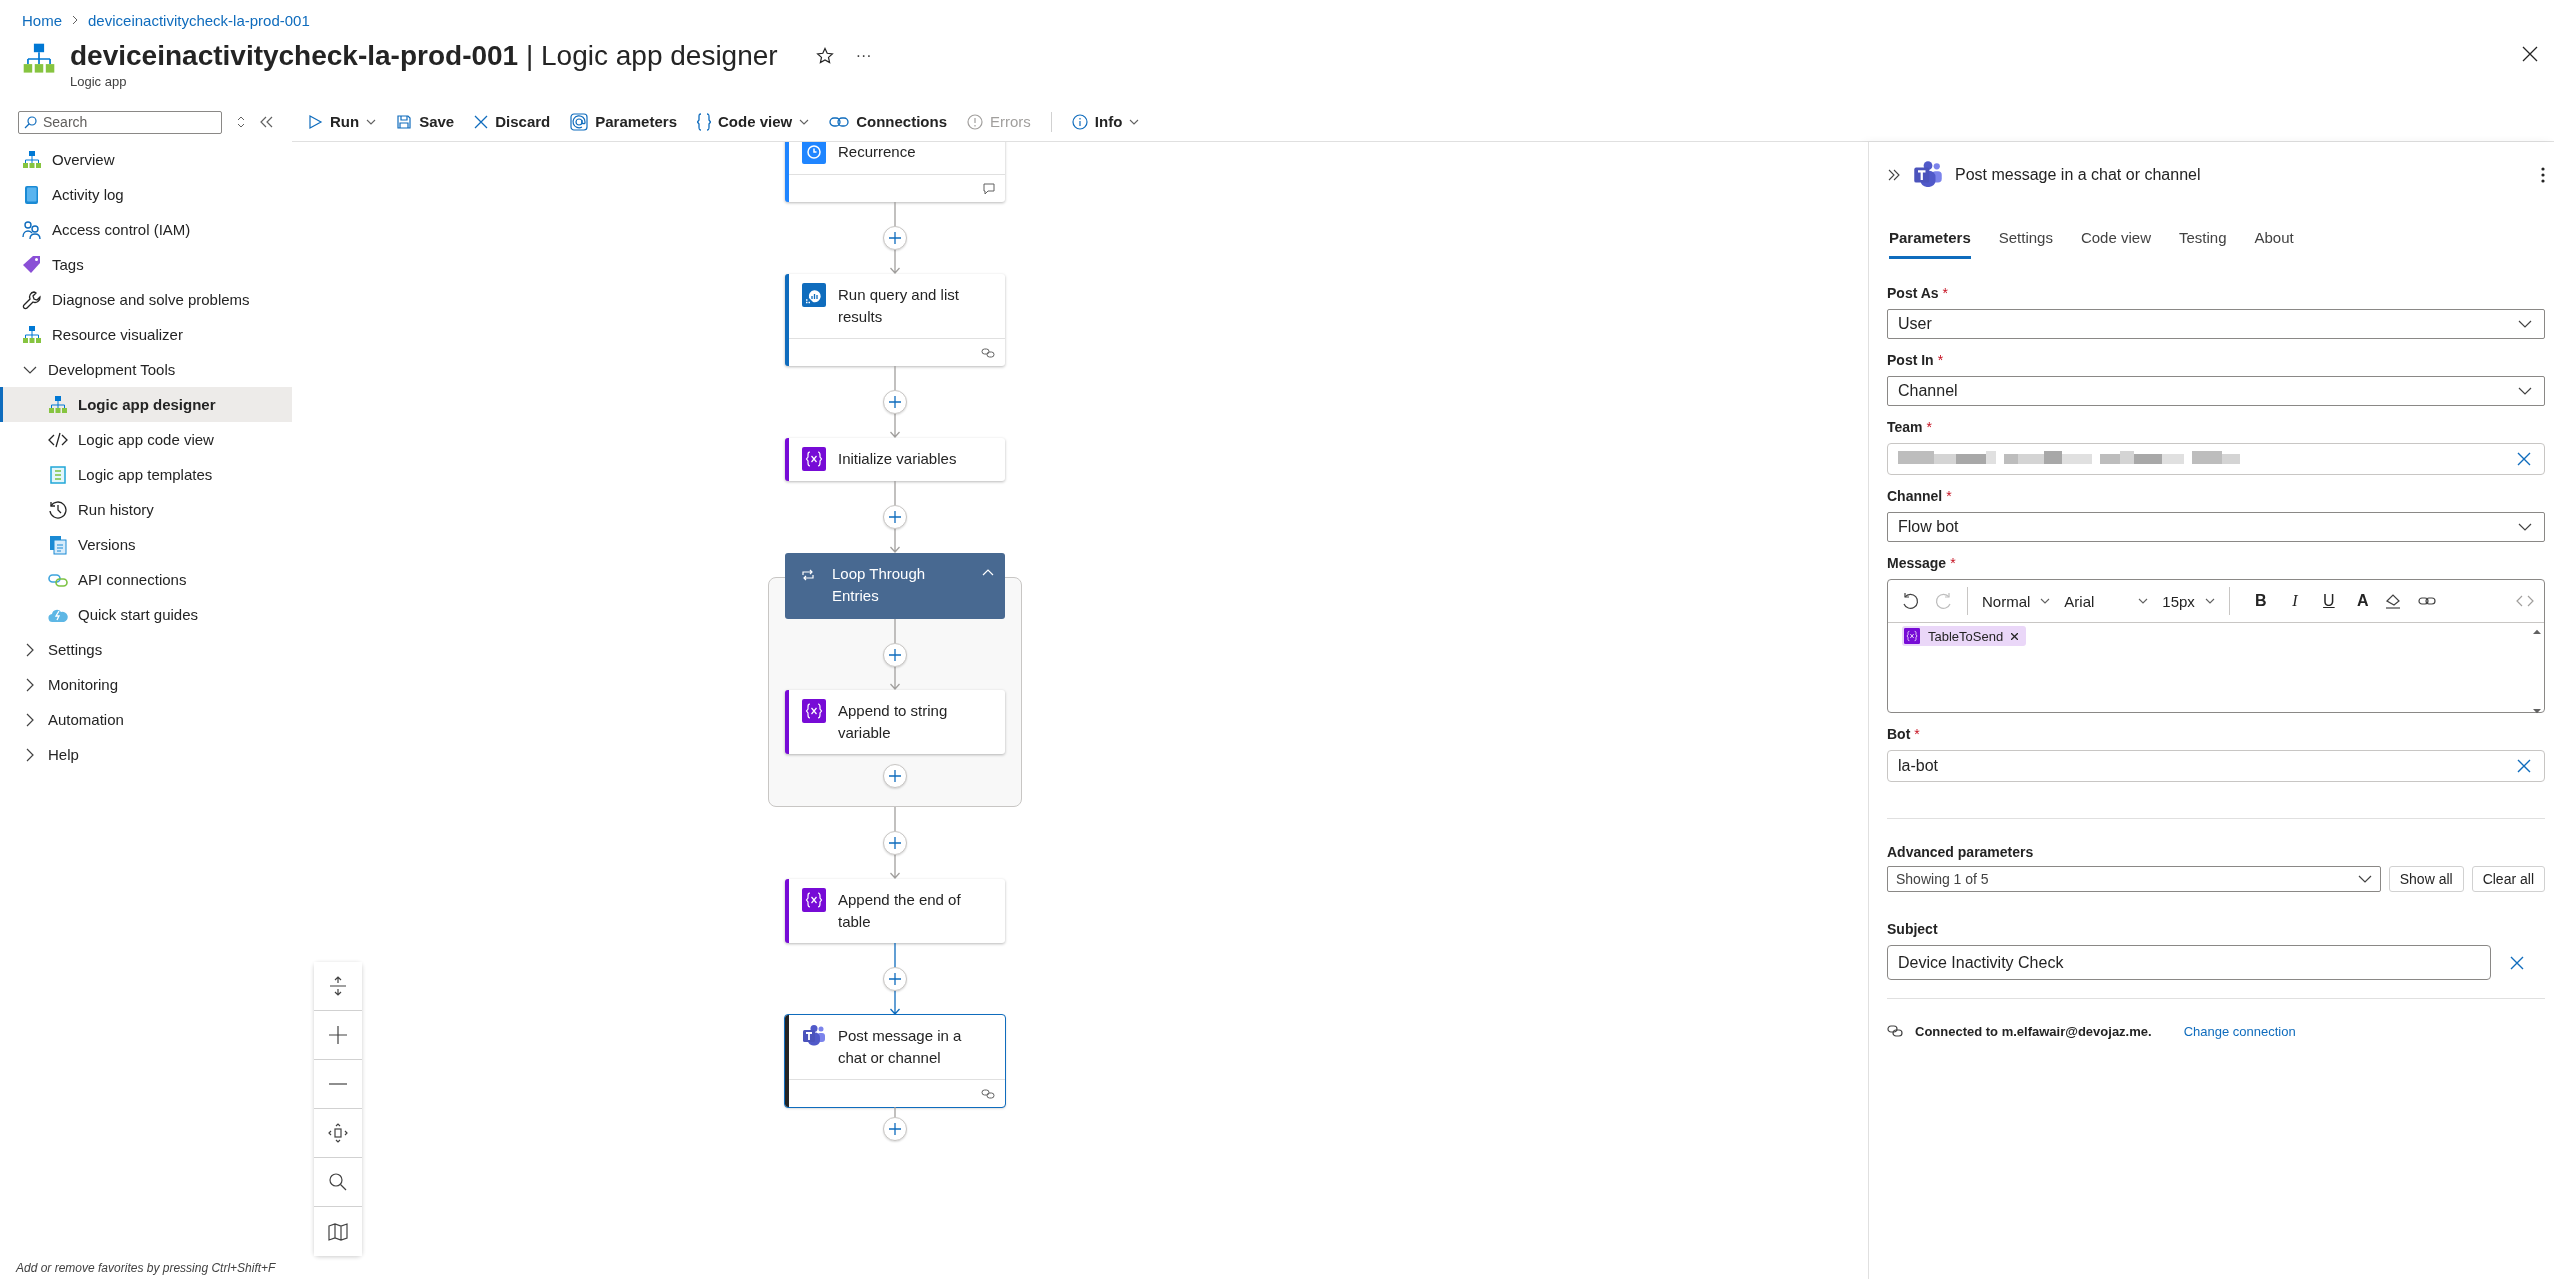 Image resolution: width=2554 pixels, height=1279 pixels. What do you see at coordinates (2216, 459) in the screenshot?
I see `input-field` at bounding box center [2216, 459].